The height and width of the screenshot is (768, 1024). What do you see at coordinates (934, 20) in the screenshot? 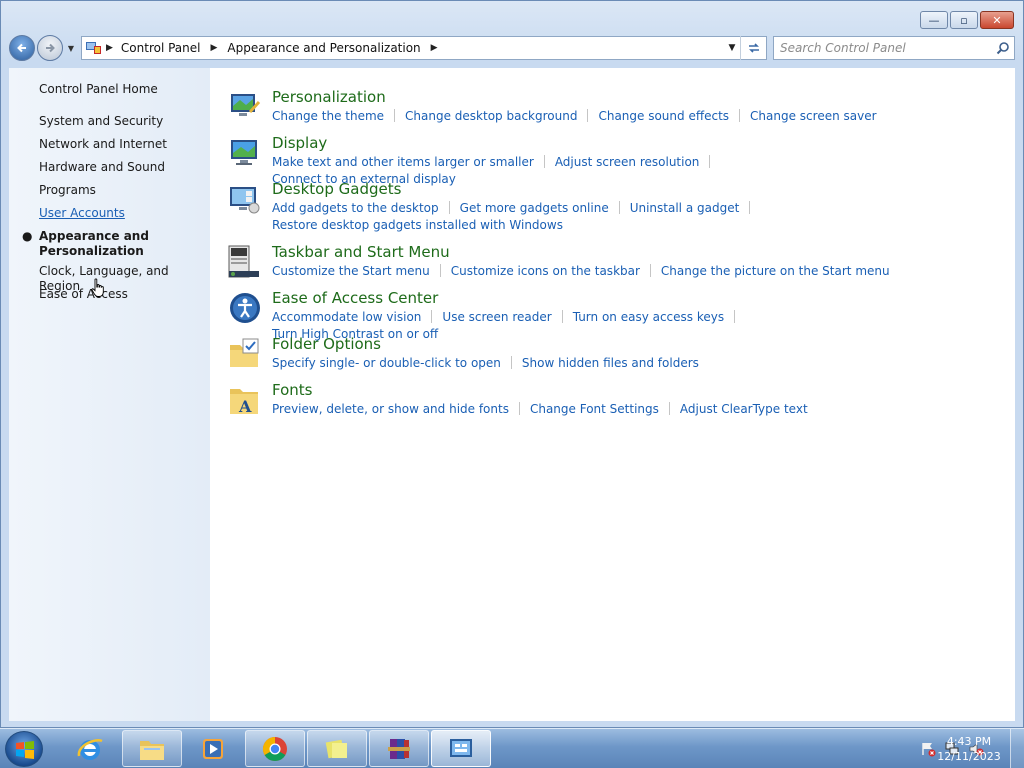
I see `minimize-button: —` at bounding box center [934, 20].